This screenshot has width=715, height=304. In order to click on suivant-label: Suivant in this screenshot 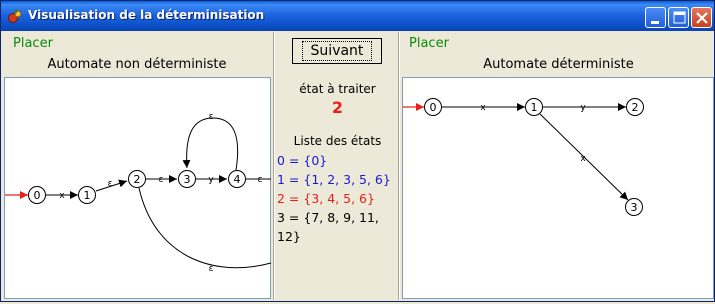, I will do `click(337, 51)`.